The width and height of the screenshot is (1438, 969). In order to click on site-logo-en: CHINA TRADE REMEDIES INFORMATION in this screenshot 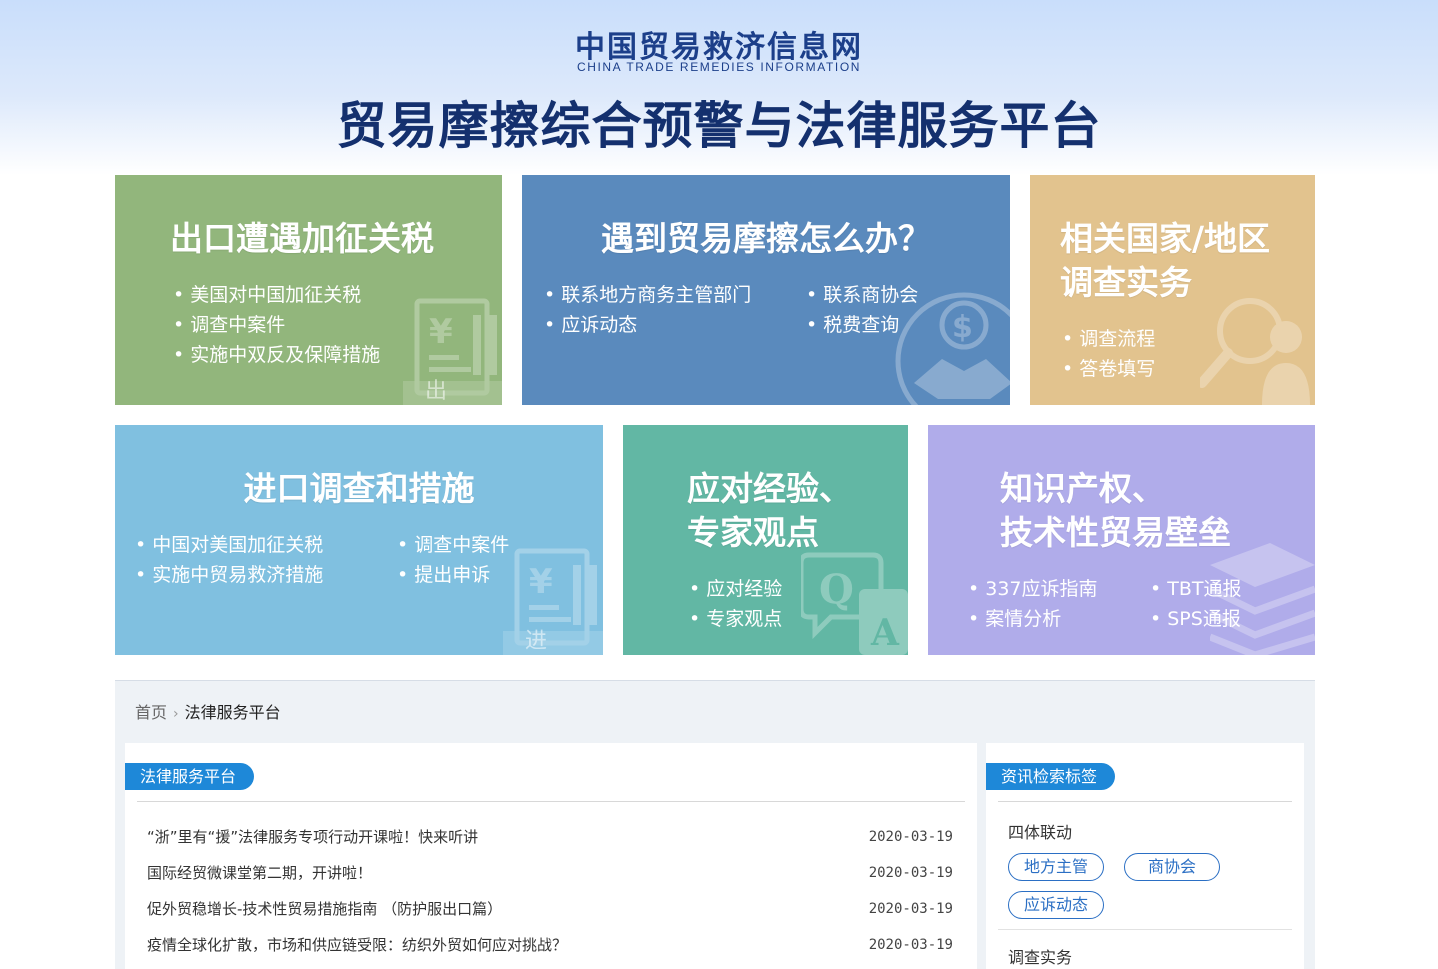, I will do `click(719, 67)`.